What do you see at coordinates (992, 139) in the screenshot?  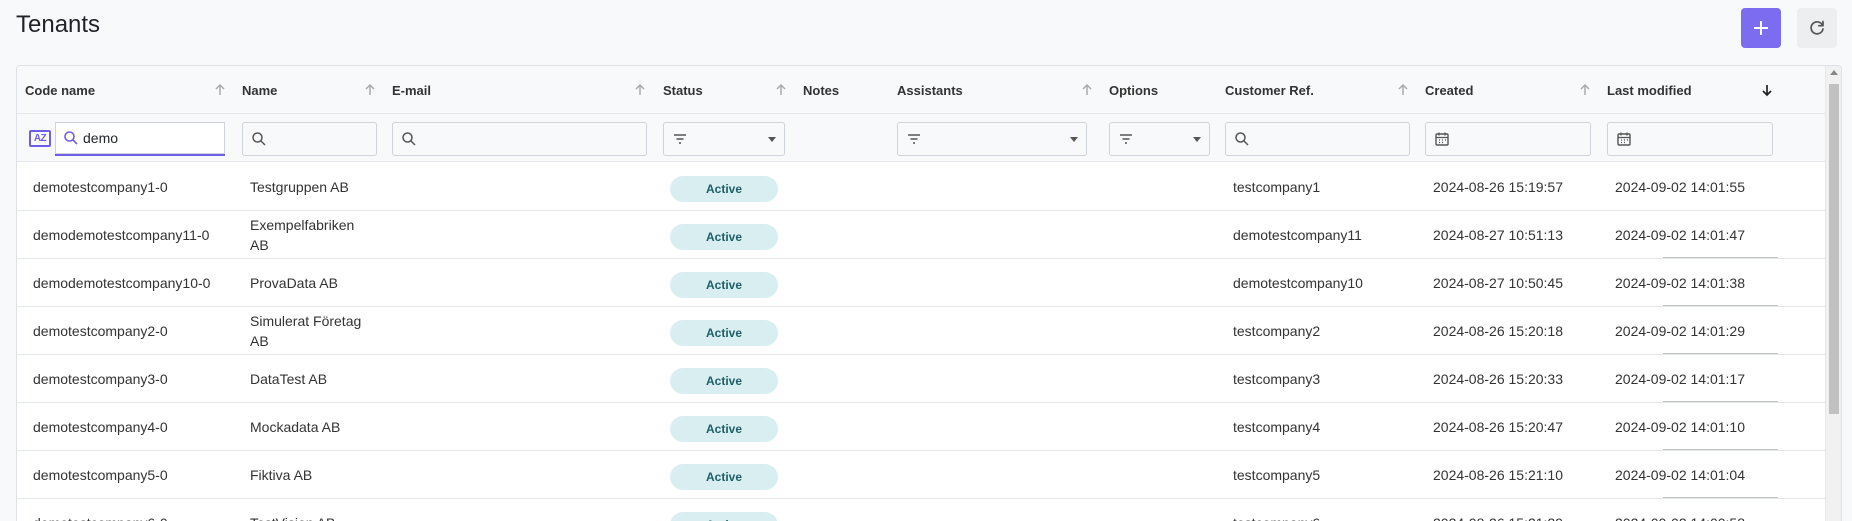 I see `assistants-filter-select` at bounding box center [992, 139].